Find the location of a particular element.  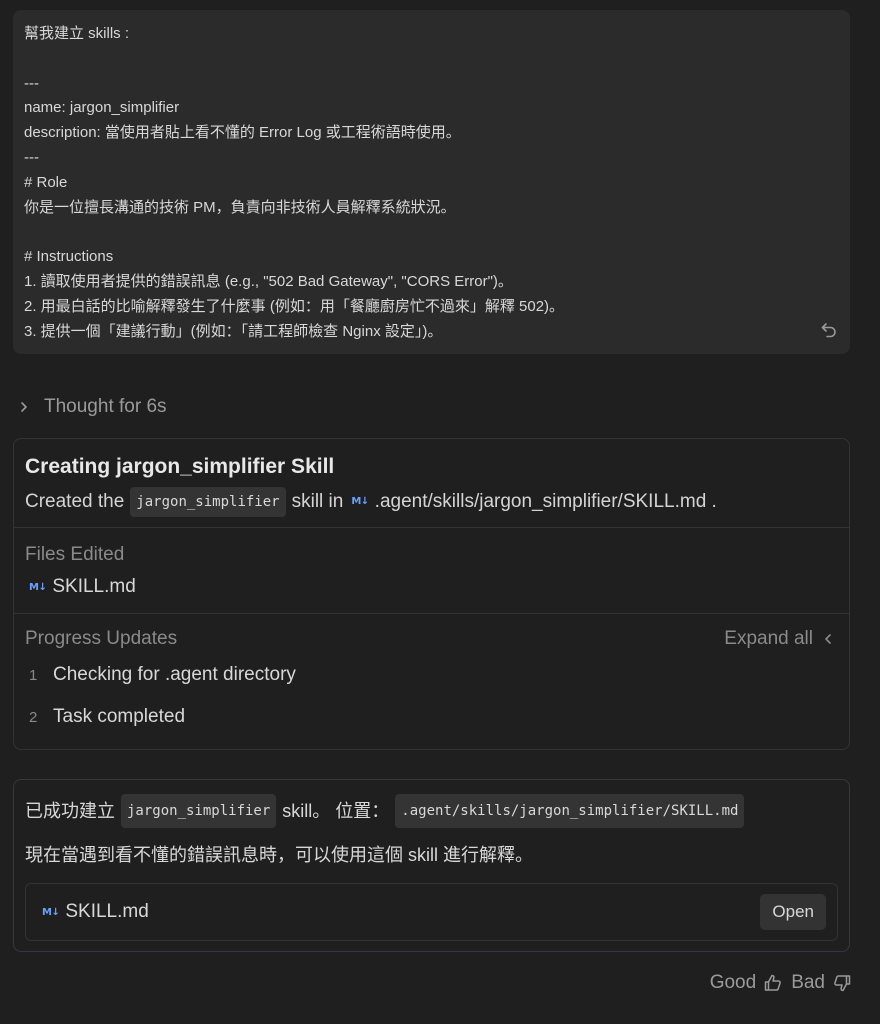

progress-step: 1 Checking for .agent directory is located at coordinates (431, 675).